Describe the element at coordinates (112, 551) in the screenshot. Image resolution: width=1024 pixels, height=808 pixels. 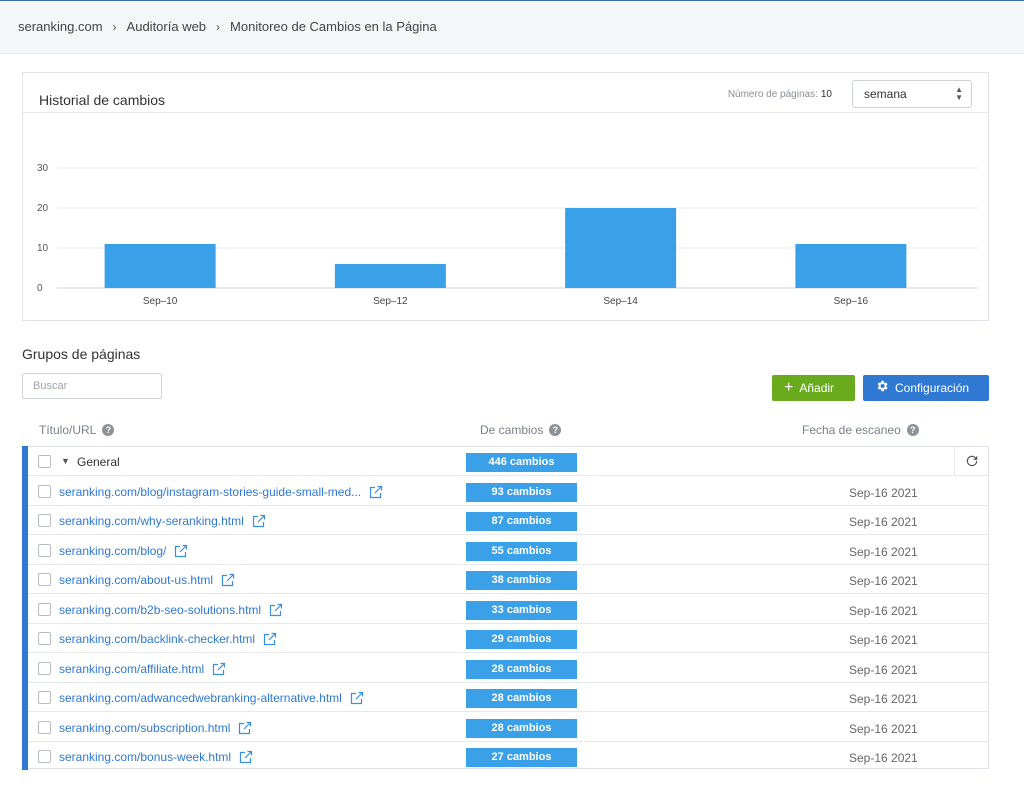
I see `page-url: seranking.com/blog/` at that location.